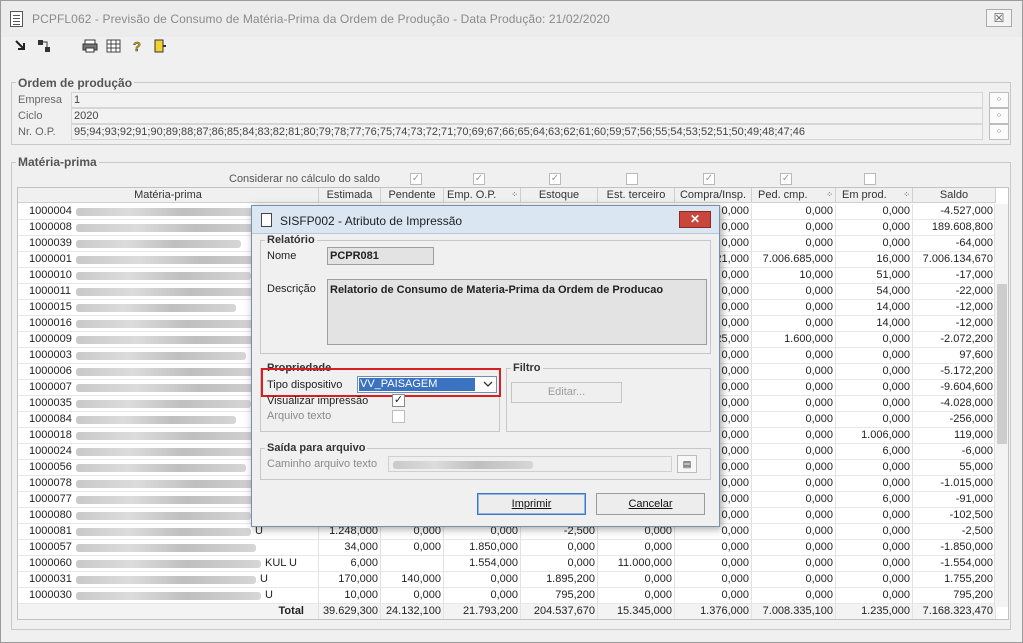 This screenshot has height=643, width=1023. Describe the element at coordinates (632, 179) in the screenshot. I see `considerar-check-terceiro` at that location.